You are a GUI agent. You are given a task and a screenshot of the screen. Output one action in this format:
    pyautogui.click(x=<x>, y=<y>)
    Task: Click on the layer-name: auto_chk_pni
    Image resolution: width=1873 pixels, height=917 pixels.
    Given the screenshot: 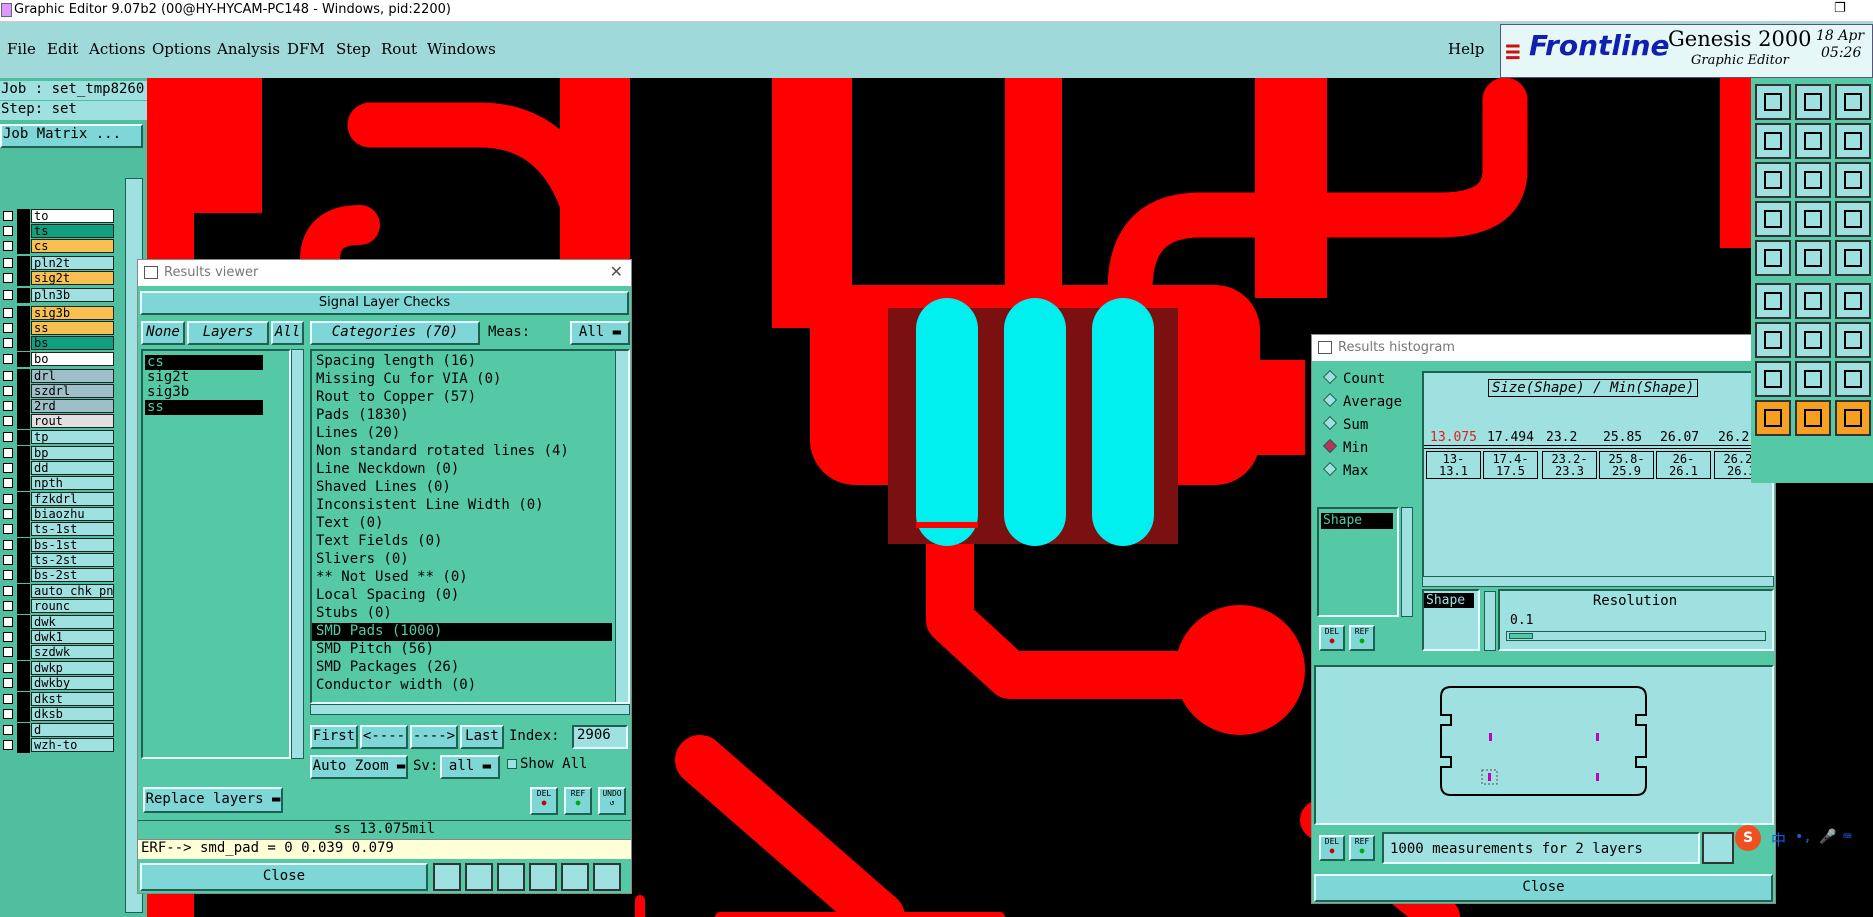 What is the action you would take?
    pyautogui.click(x=72, y=591)
    